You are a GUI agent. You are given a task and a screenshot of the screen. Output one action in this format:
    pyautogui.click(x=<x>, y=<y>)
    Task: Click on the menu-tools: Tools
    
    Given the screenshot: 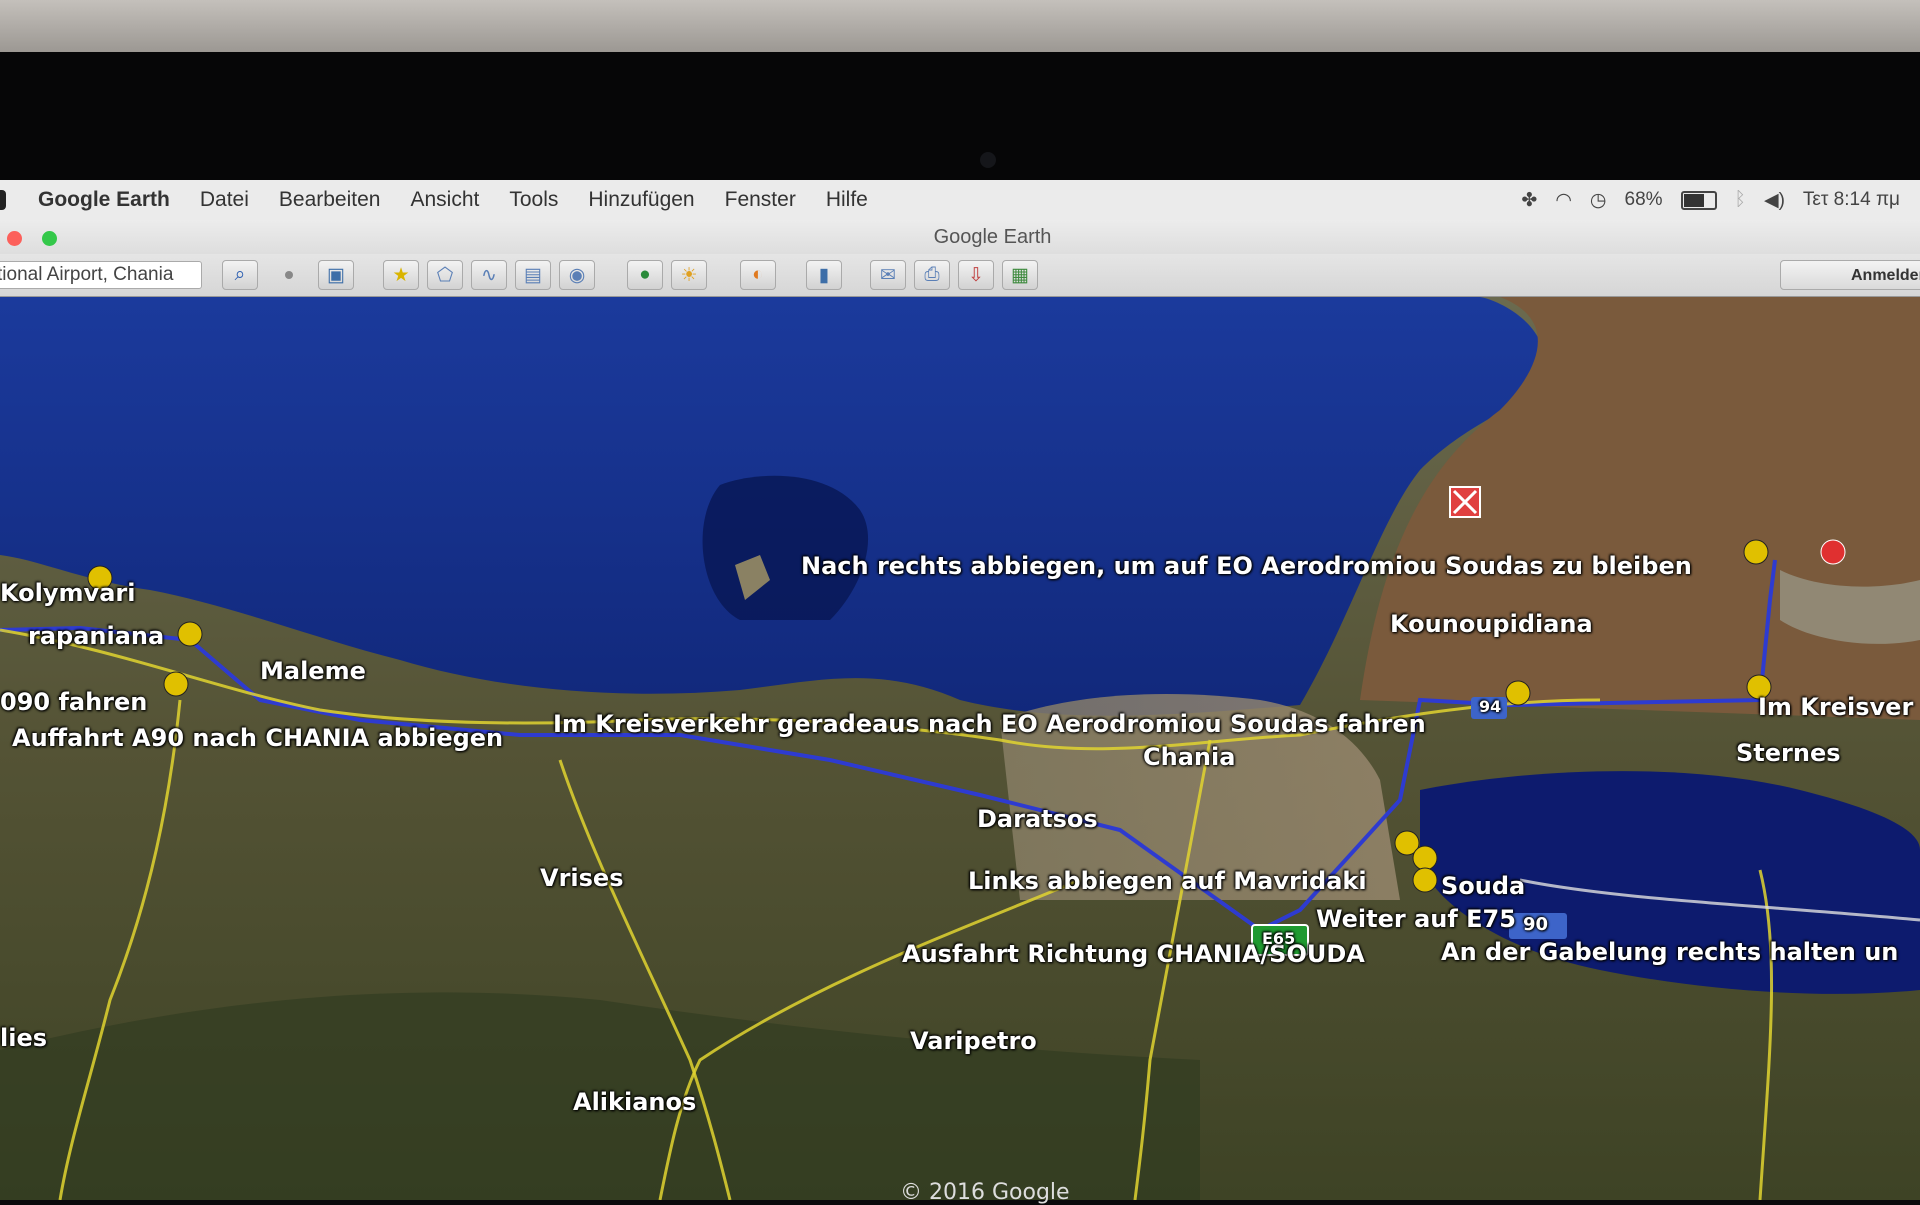 What is the action you would take?
    pyautogui.click(x=533, y=200)
    